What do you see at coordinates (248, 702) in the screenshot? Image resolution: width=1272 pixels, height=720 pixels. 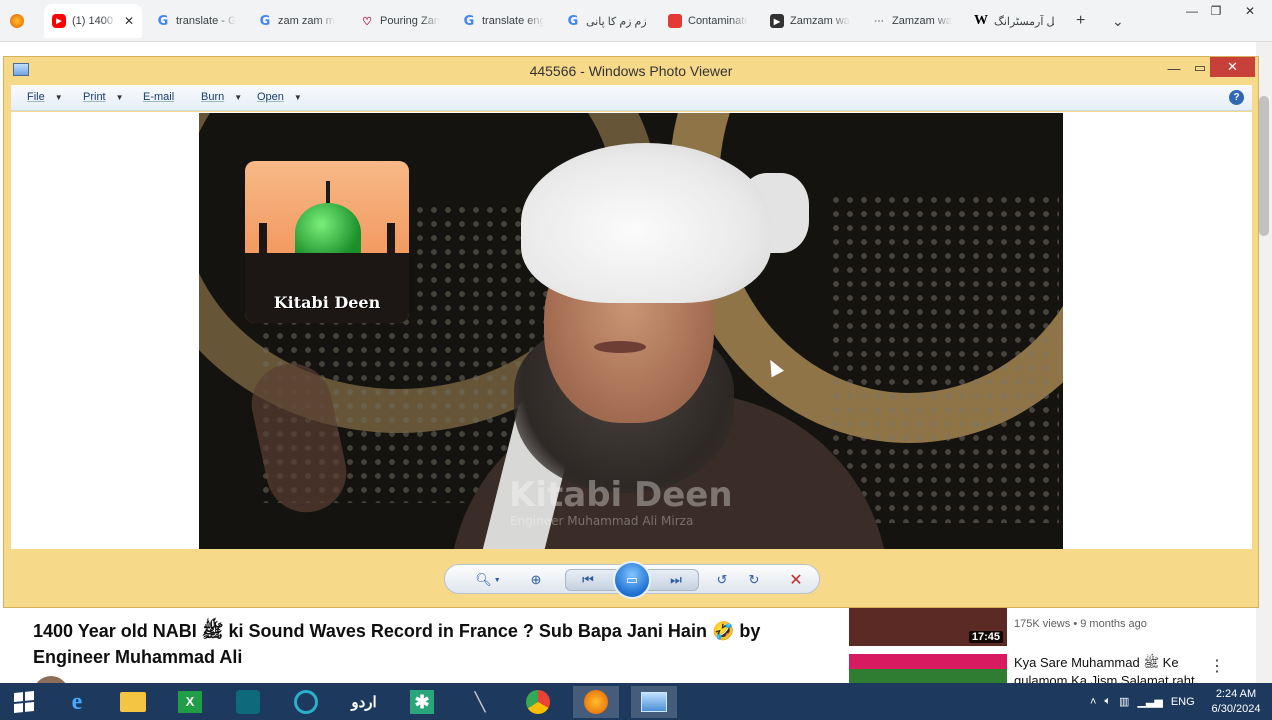 I see `app-icon` at bounding box center [248, 702].